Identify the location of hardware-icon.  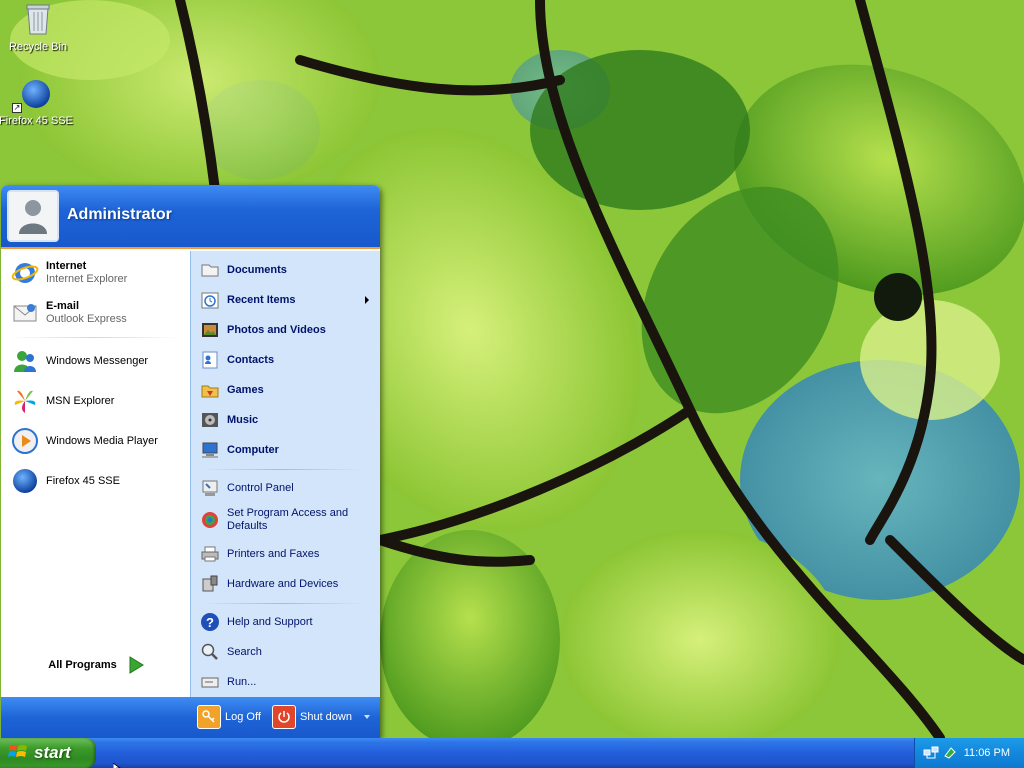
(210, 584).